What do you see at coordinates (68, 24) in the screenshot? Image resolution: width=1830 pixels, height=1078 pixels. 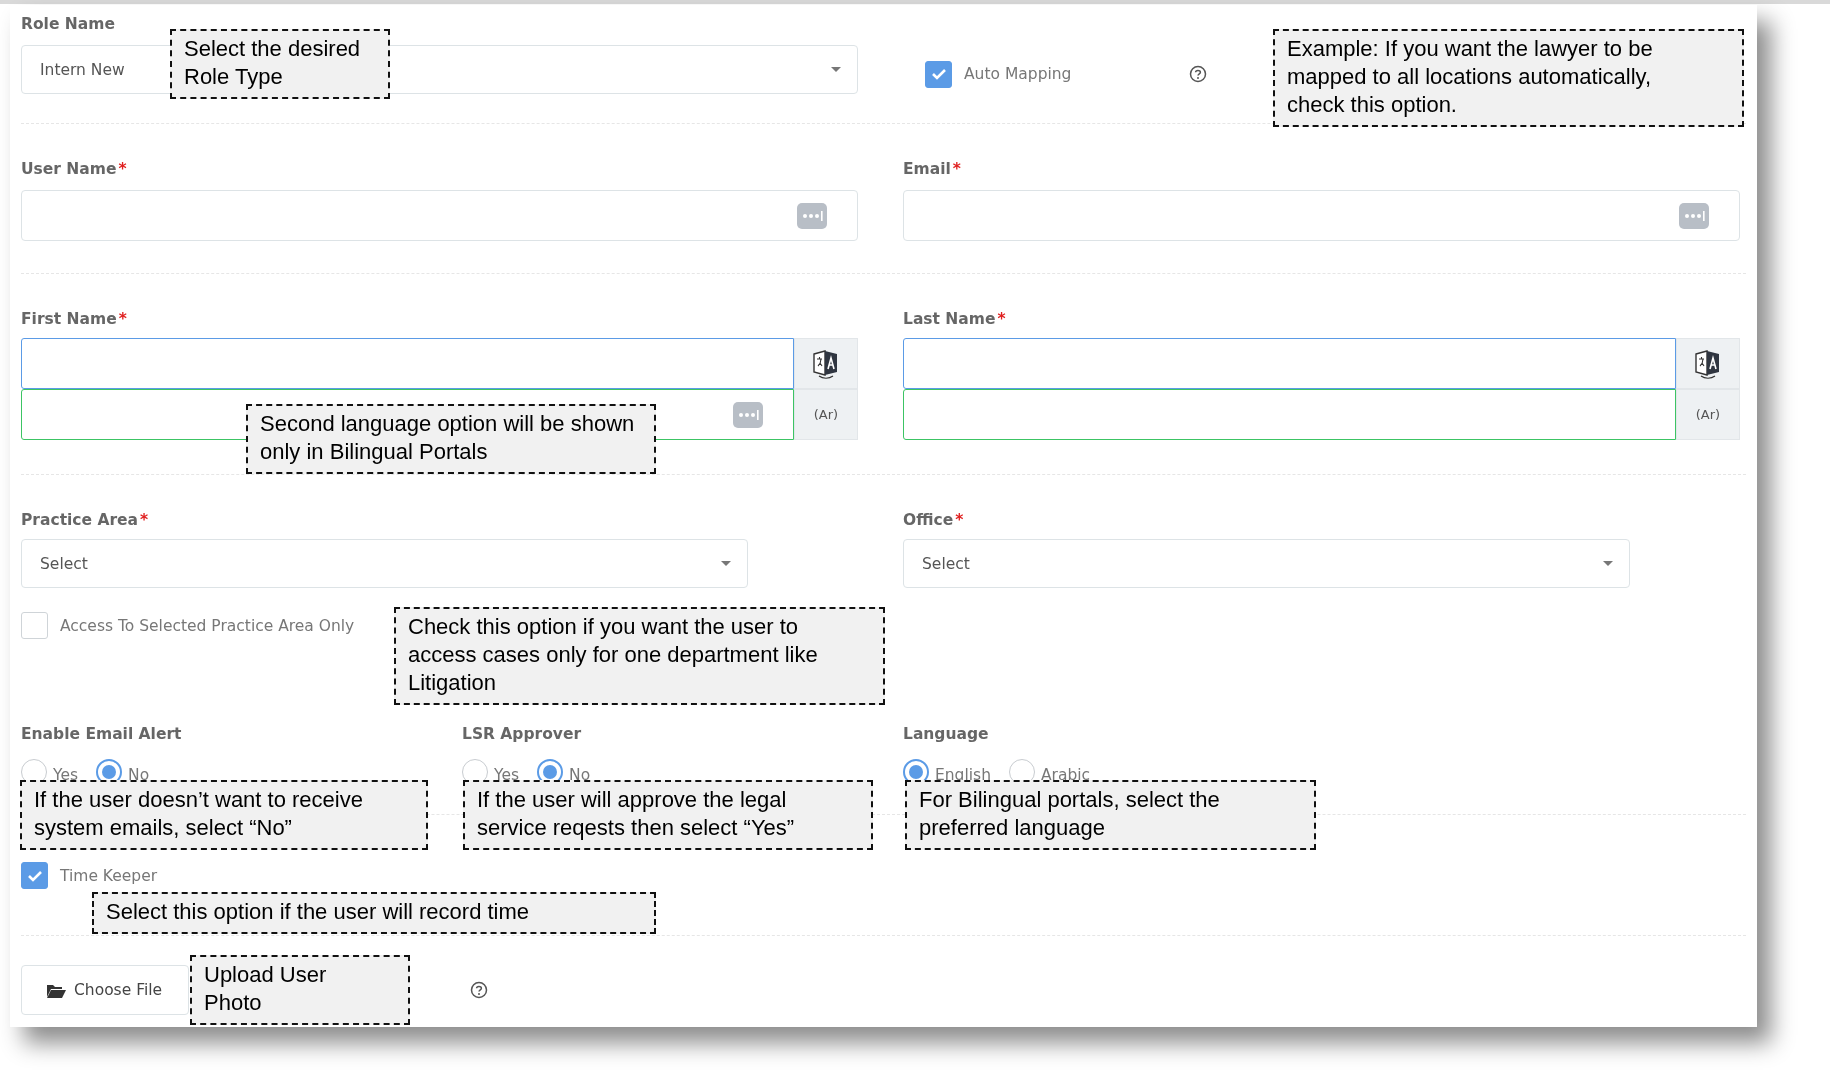 I see `field-label: Role Name` at bounding box center [68, 24].